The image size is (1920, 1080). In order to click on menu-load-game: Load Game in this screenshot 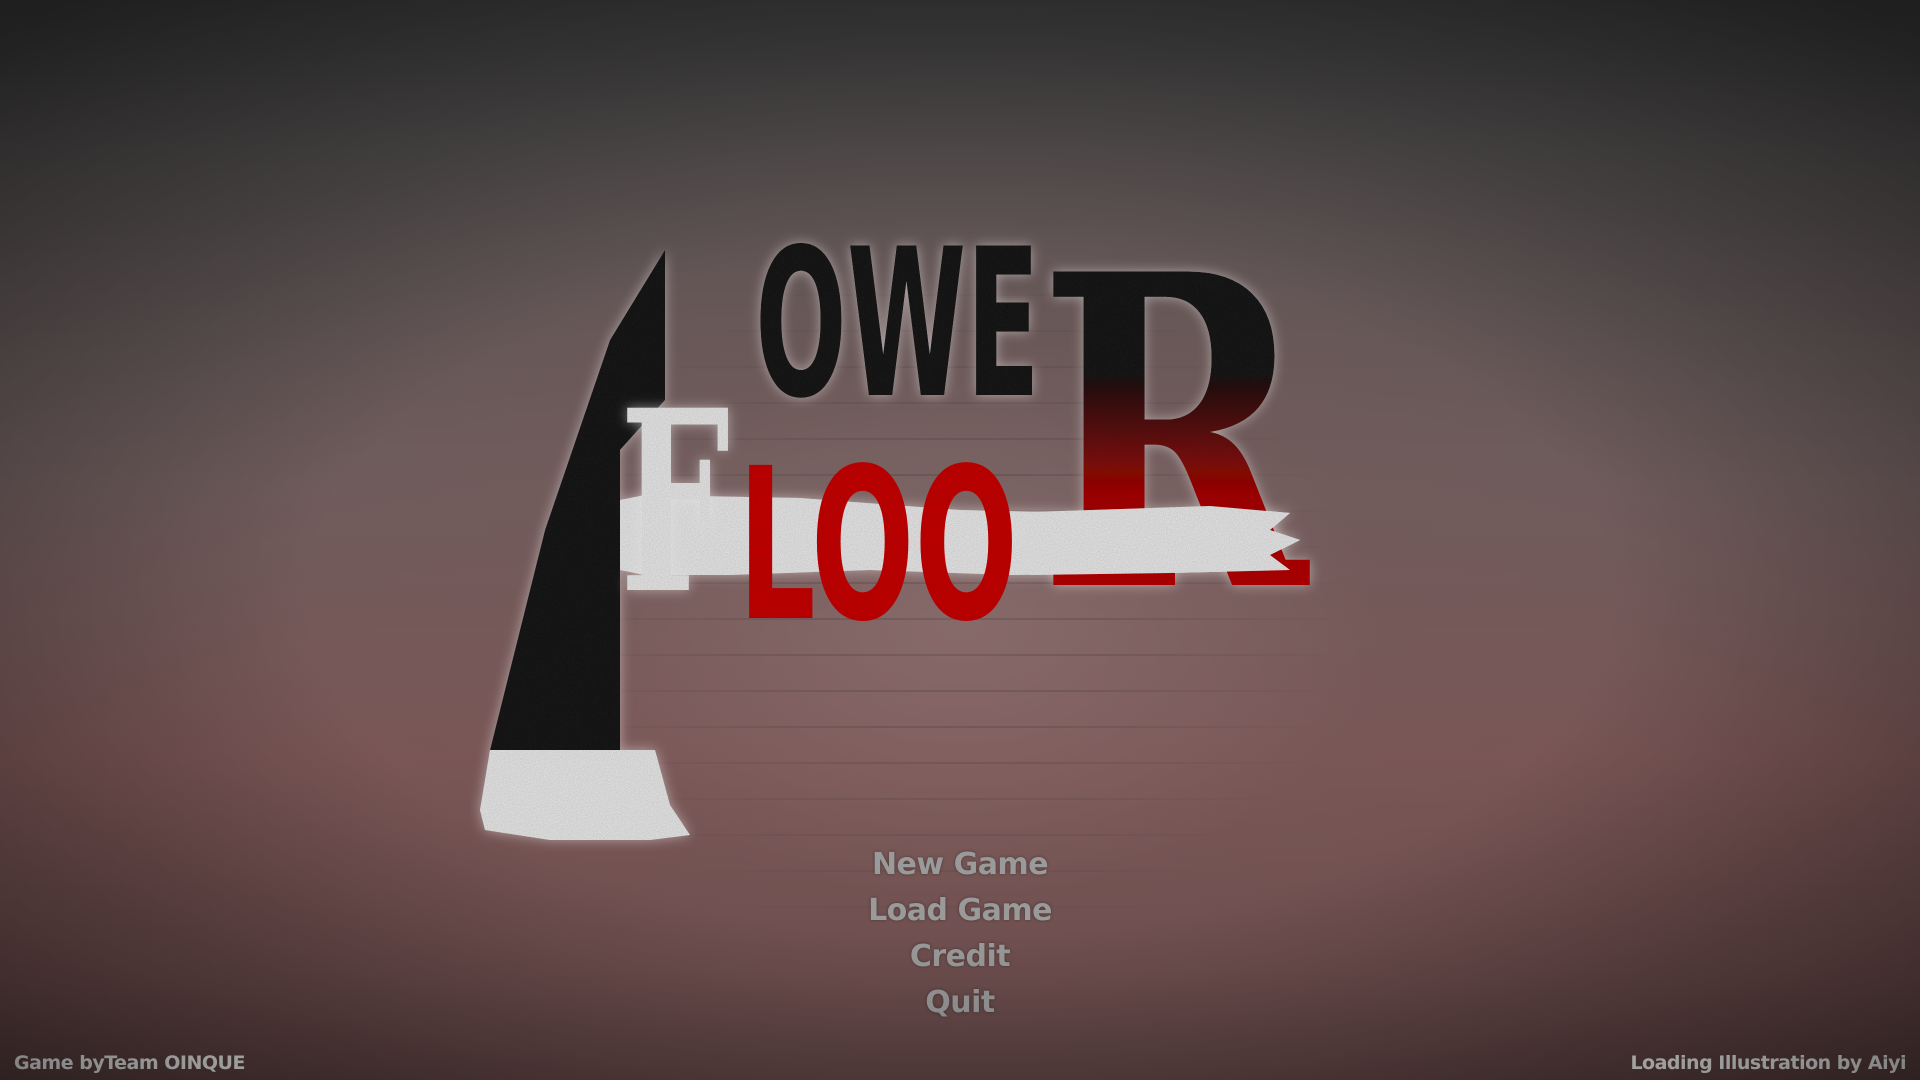, I will do `click(960, 911)`.